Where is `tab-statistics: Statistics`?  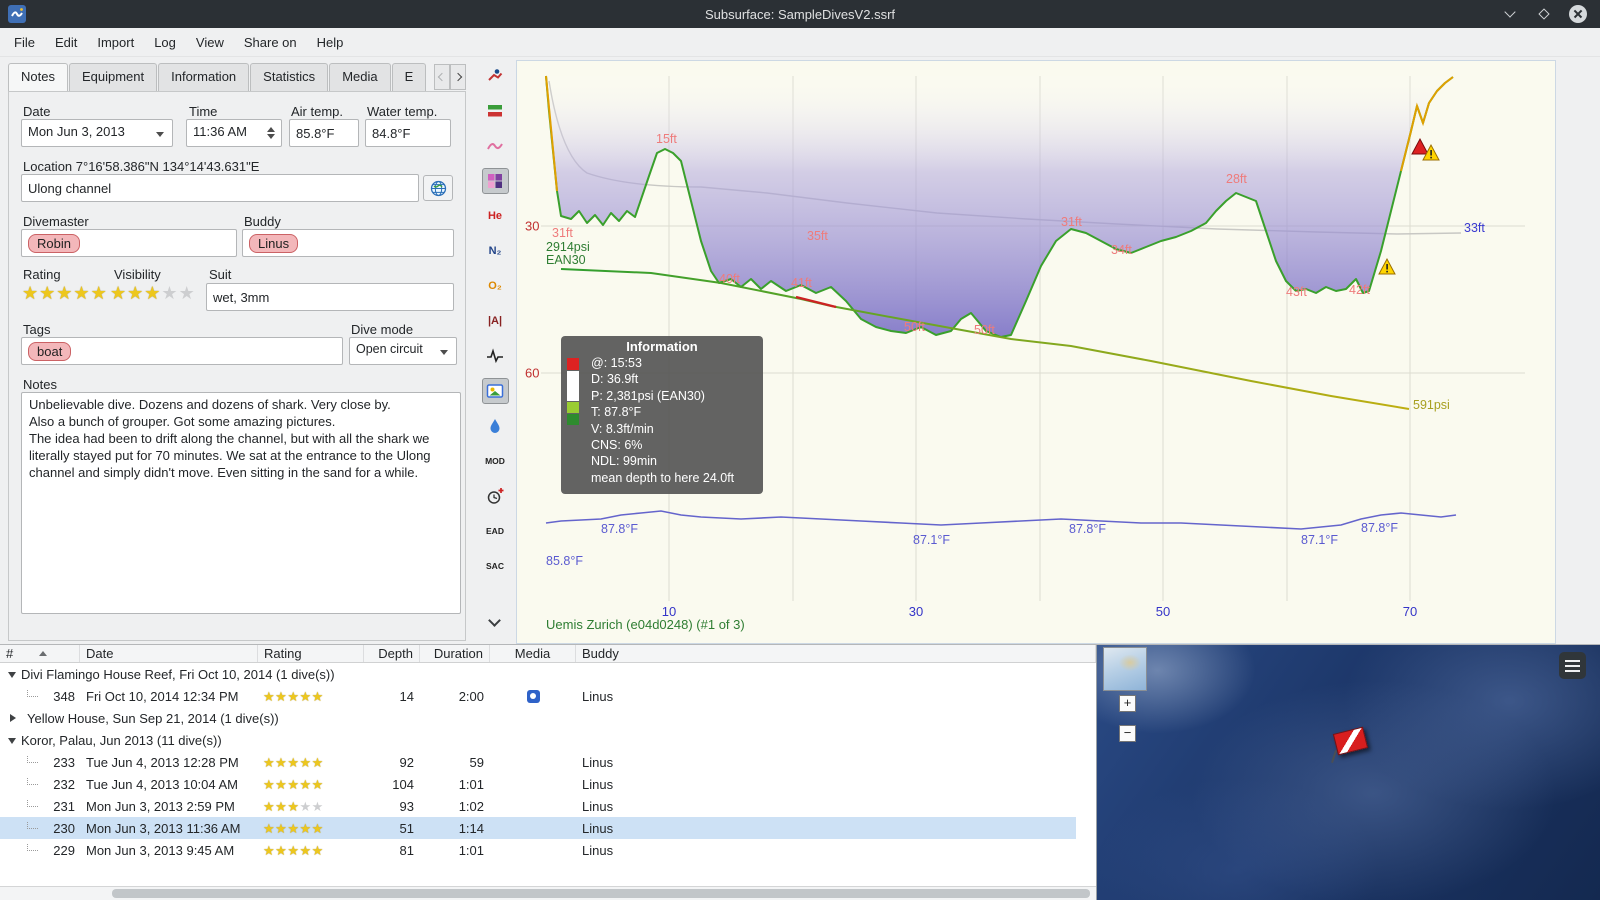 tab-statistics: Statistics is located at coordinates (289, 77).